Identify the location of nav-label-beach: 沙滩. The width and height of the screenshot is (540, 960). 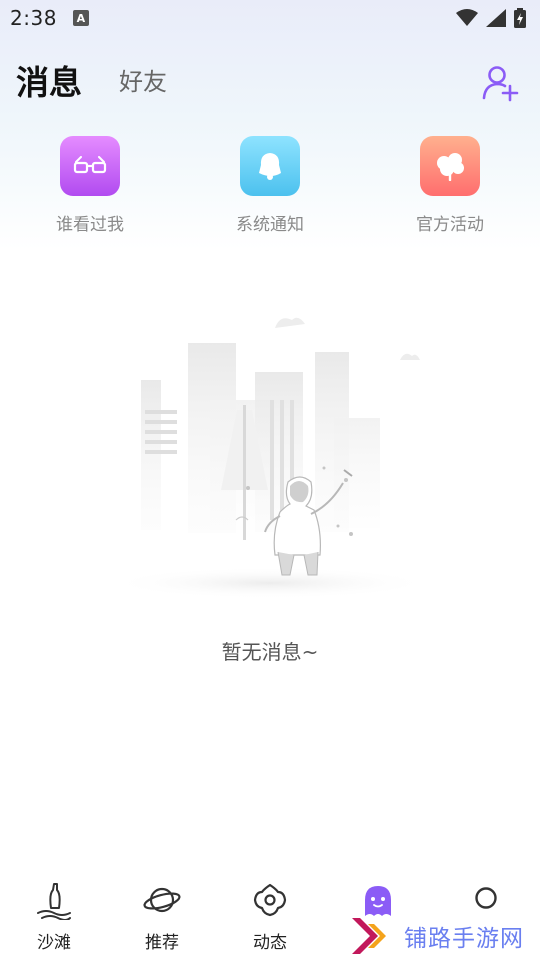
(54, 943).